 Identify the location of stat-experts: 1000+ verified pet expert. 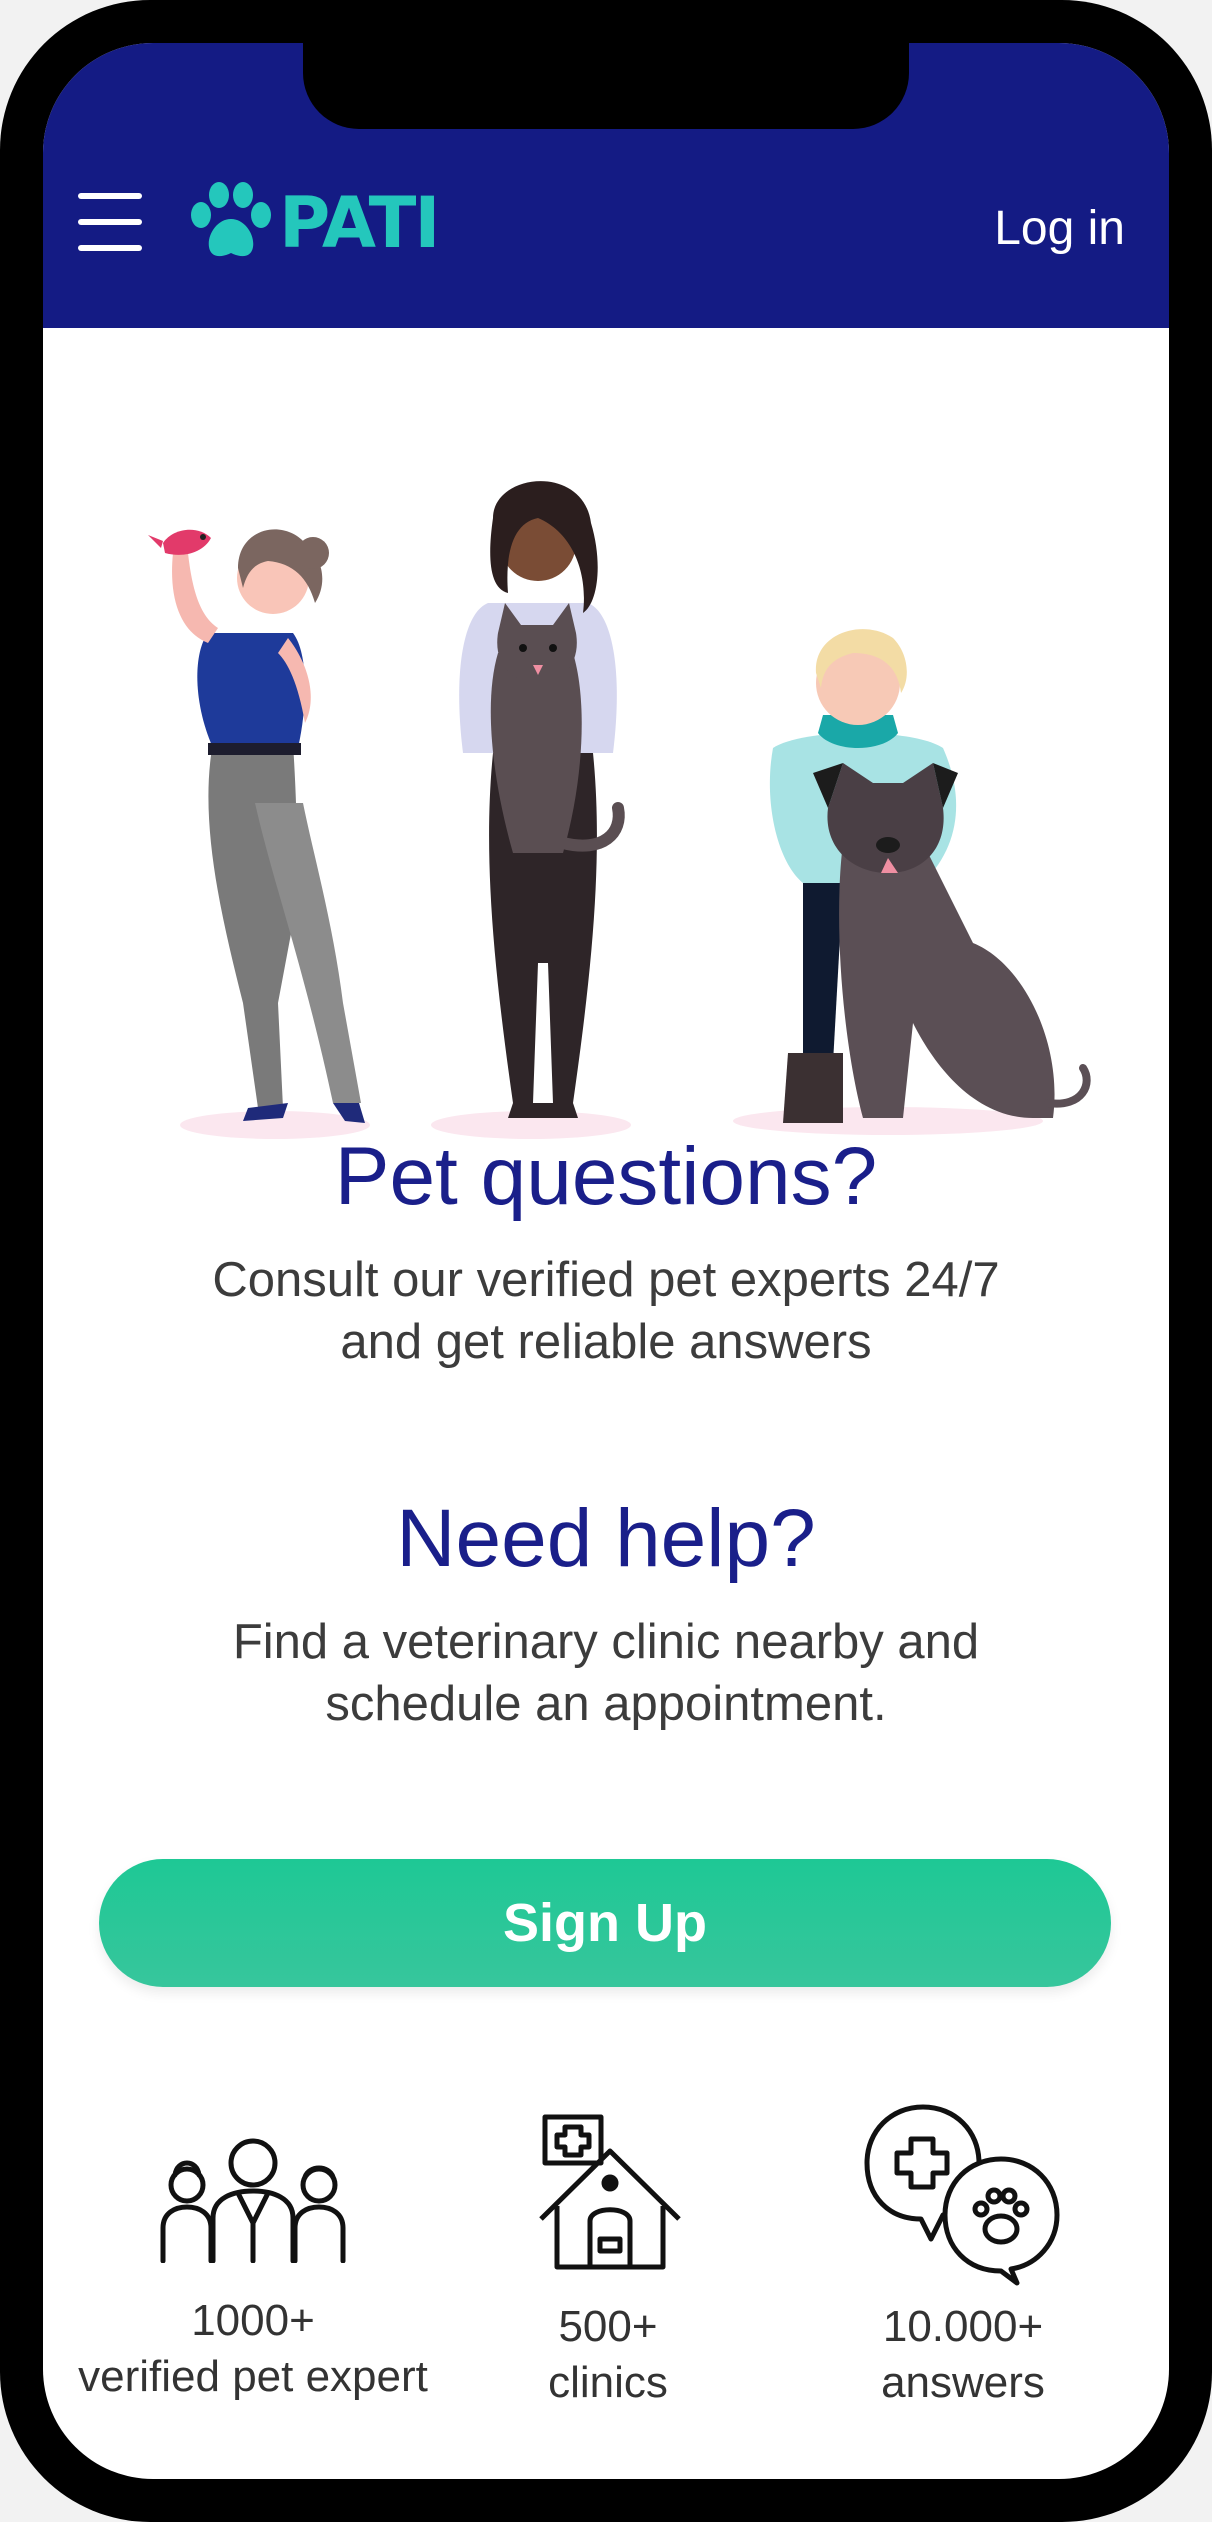
(253, 2349).